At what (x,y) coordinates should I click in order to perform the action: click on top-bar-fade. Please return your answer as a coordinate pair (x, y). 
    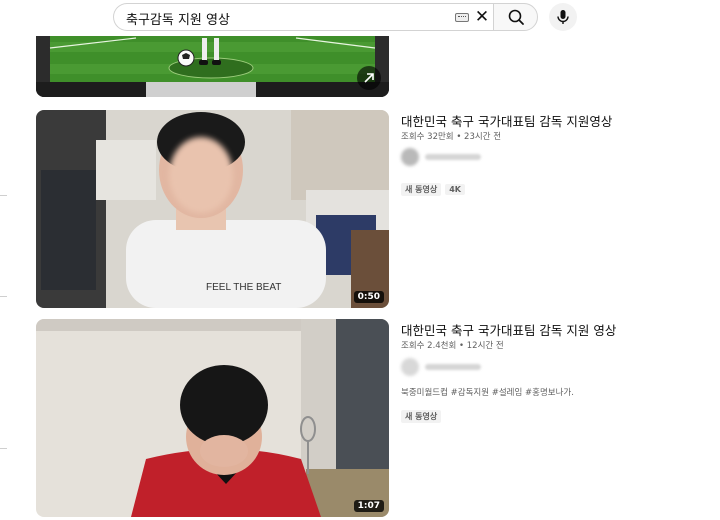
    Looking at the image, I should click on (660, 18).